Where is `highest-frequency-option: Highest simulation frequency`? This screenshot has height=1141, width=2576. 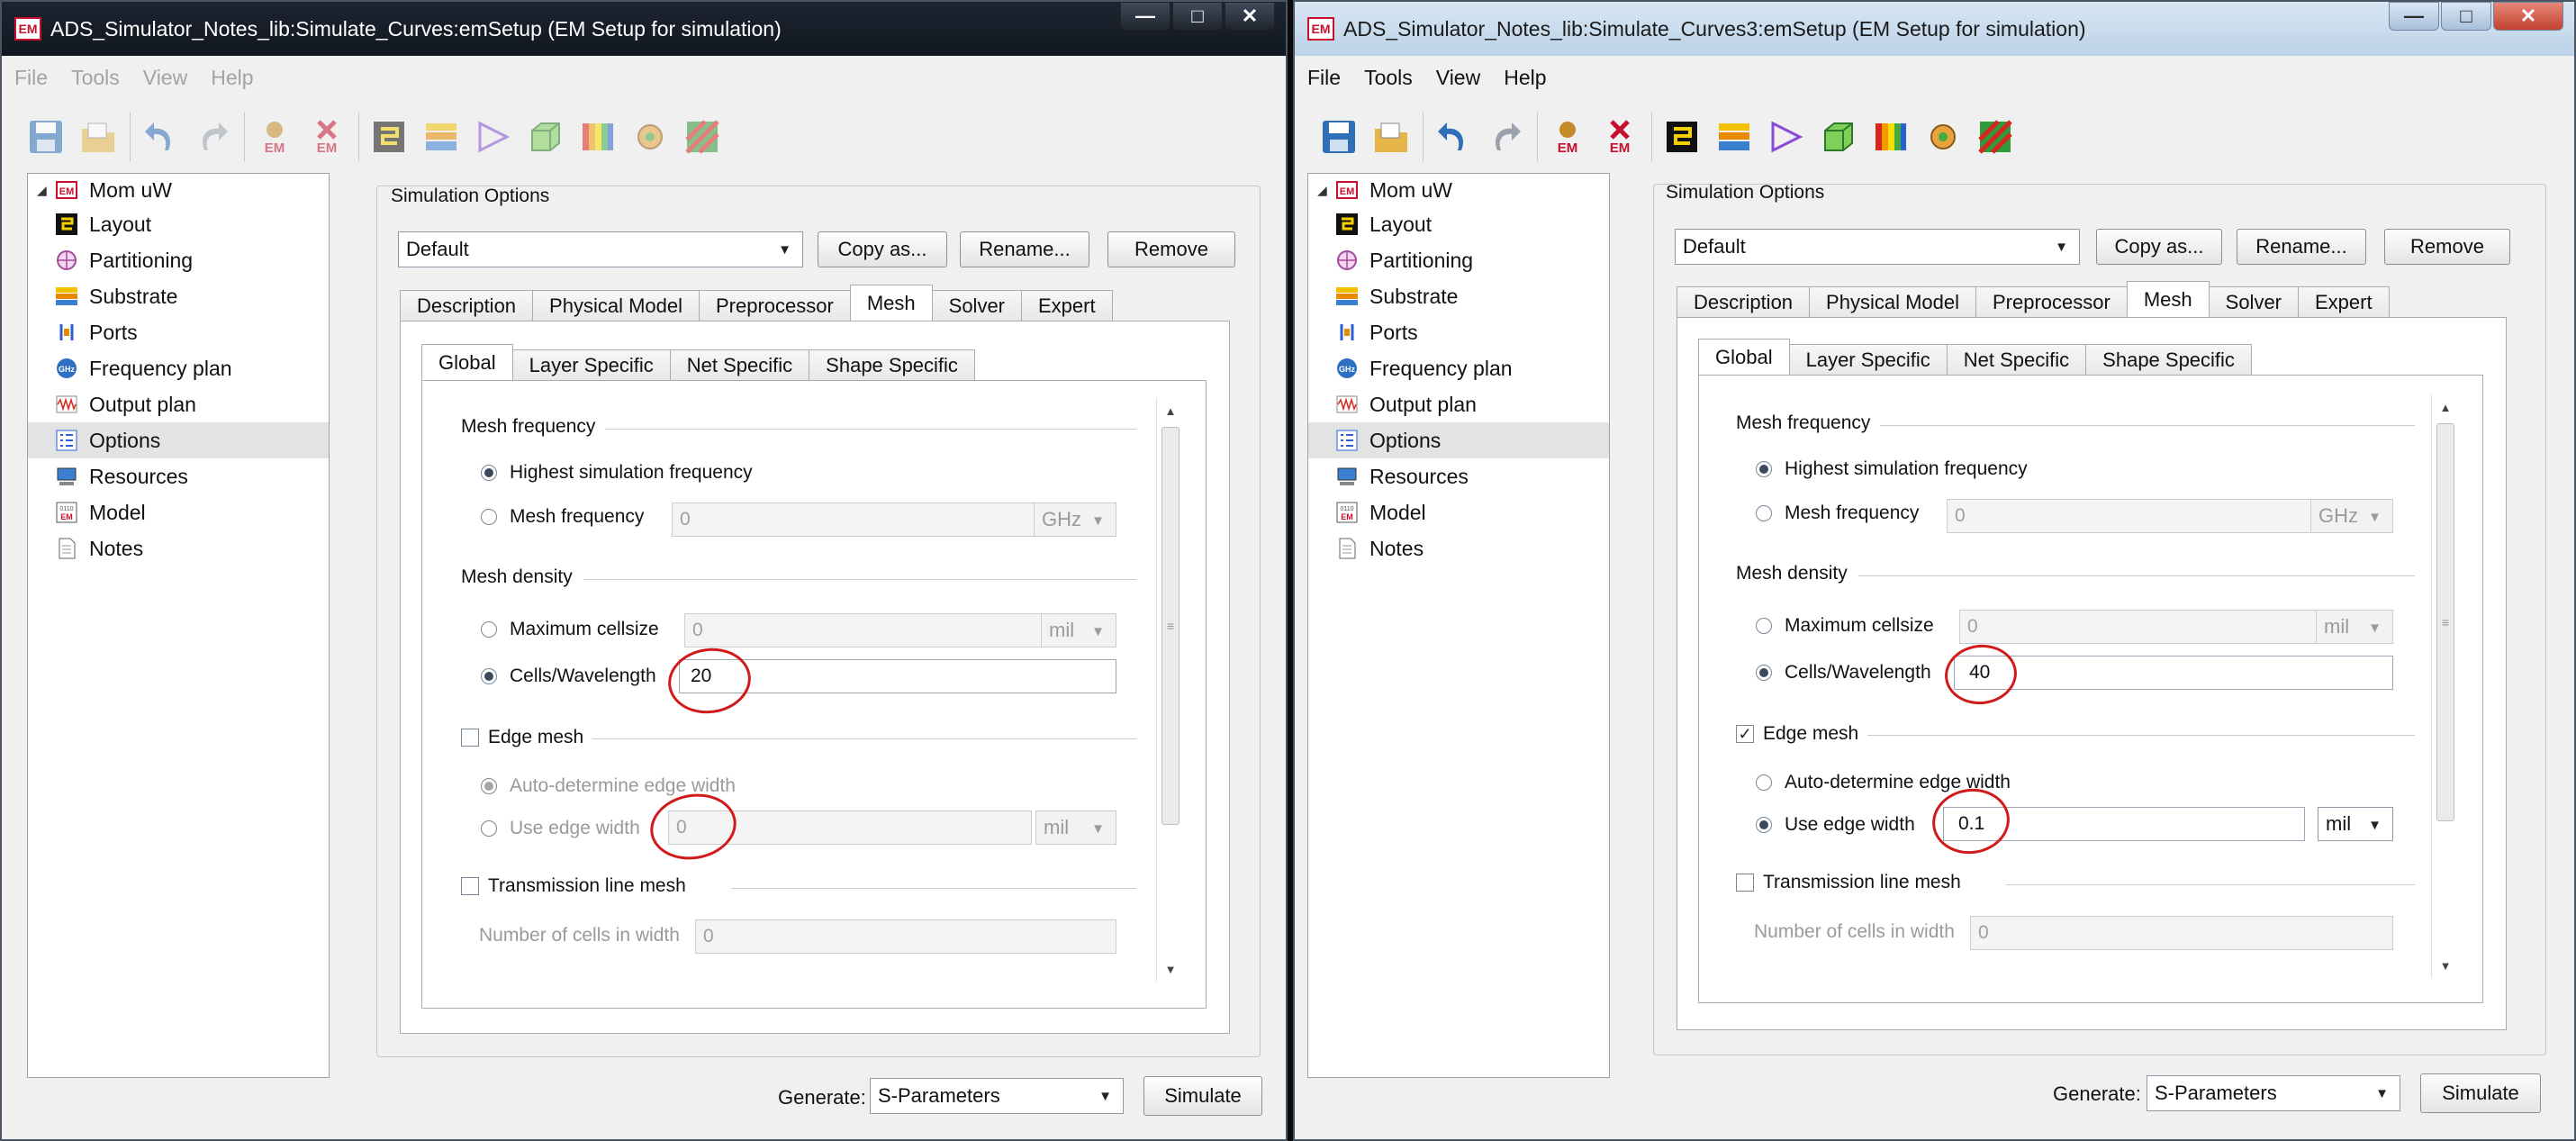
highest-frequency-option: Highest simulation frequency is located at coordinates (617, 473).